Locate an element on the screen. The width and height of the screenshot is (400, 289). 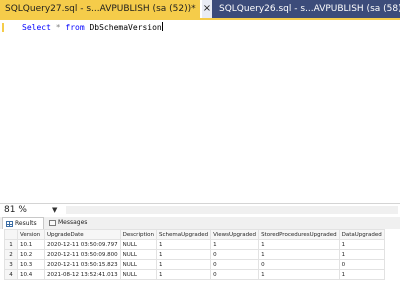
column-header: StoredProceduresUpgraded is located at coordinates (299, 234).